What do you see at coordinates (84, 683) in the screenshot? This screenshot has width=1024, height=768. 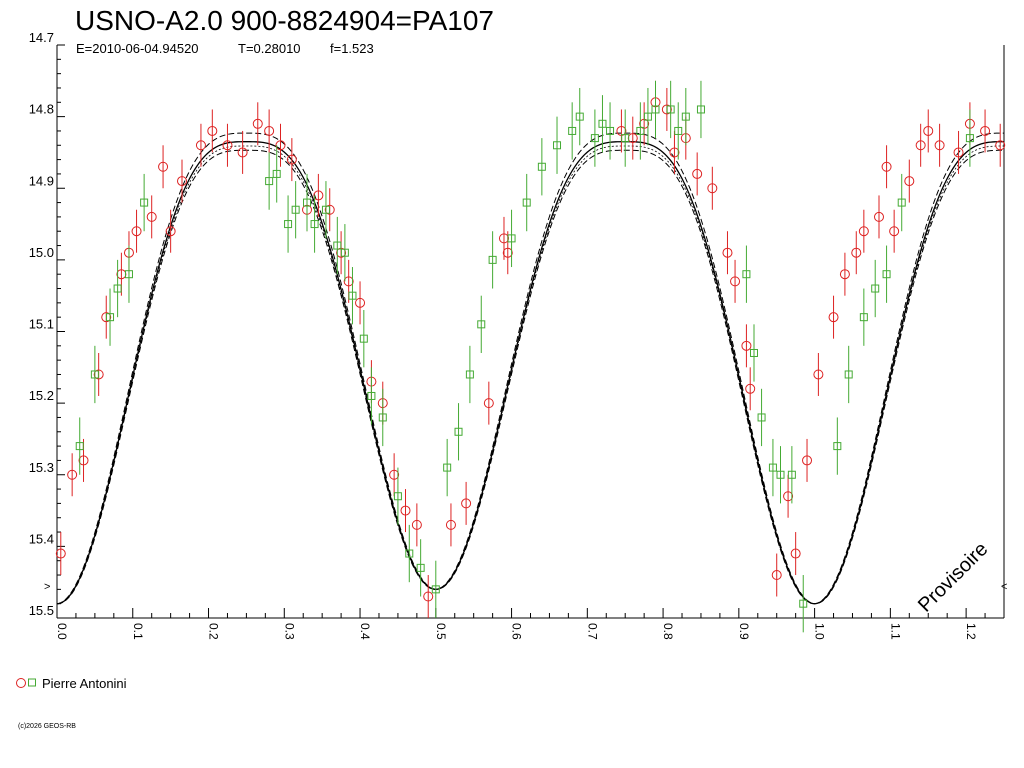 I see `legend-label: Pierre Antonini` at bounding box center [84, 683].